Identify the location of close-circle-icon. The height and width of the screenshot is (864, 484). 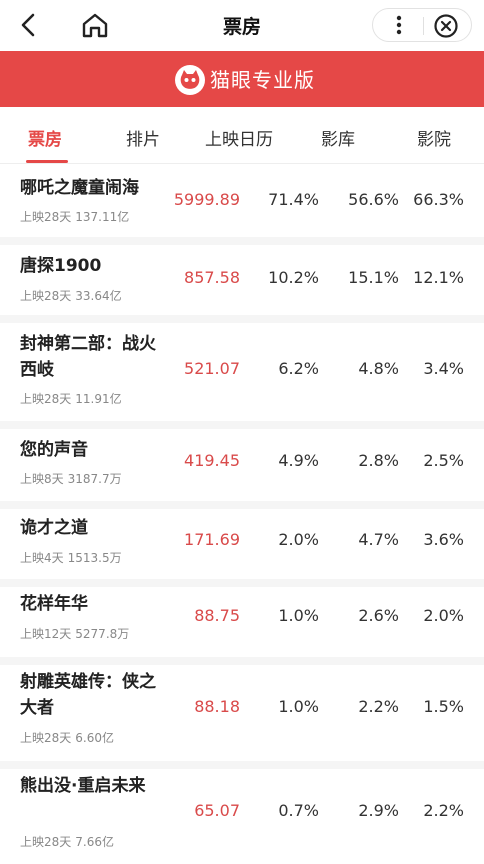
(446, 26).